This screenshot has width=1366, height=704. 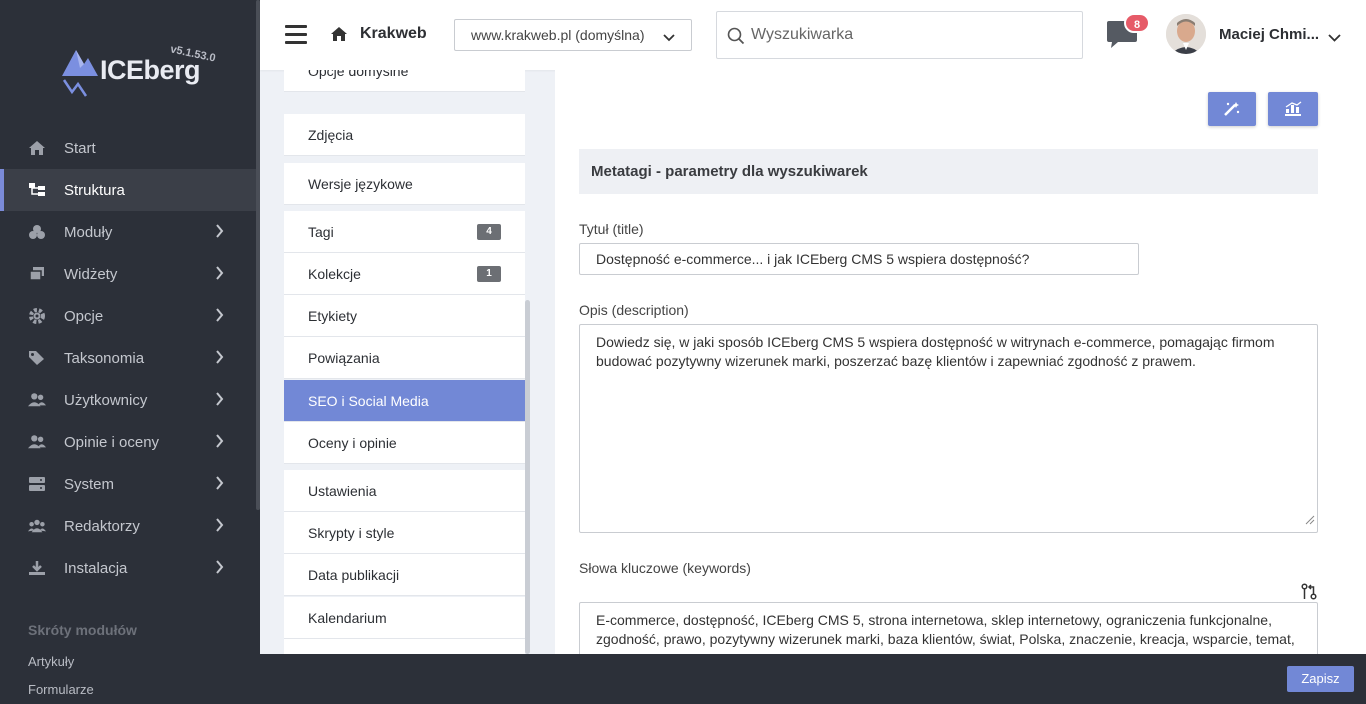 I want to click on sidebar-item-opinie: Opinie i oceny, so click(x=128, y=442).